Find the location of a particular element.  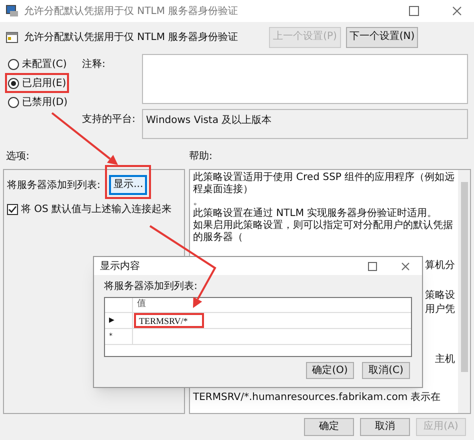

concat-checkbox: 将 OS 默认值与上述输入连接起来 is located at coordinates (94, 209).